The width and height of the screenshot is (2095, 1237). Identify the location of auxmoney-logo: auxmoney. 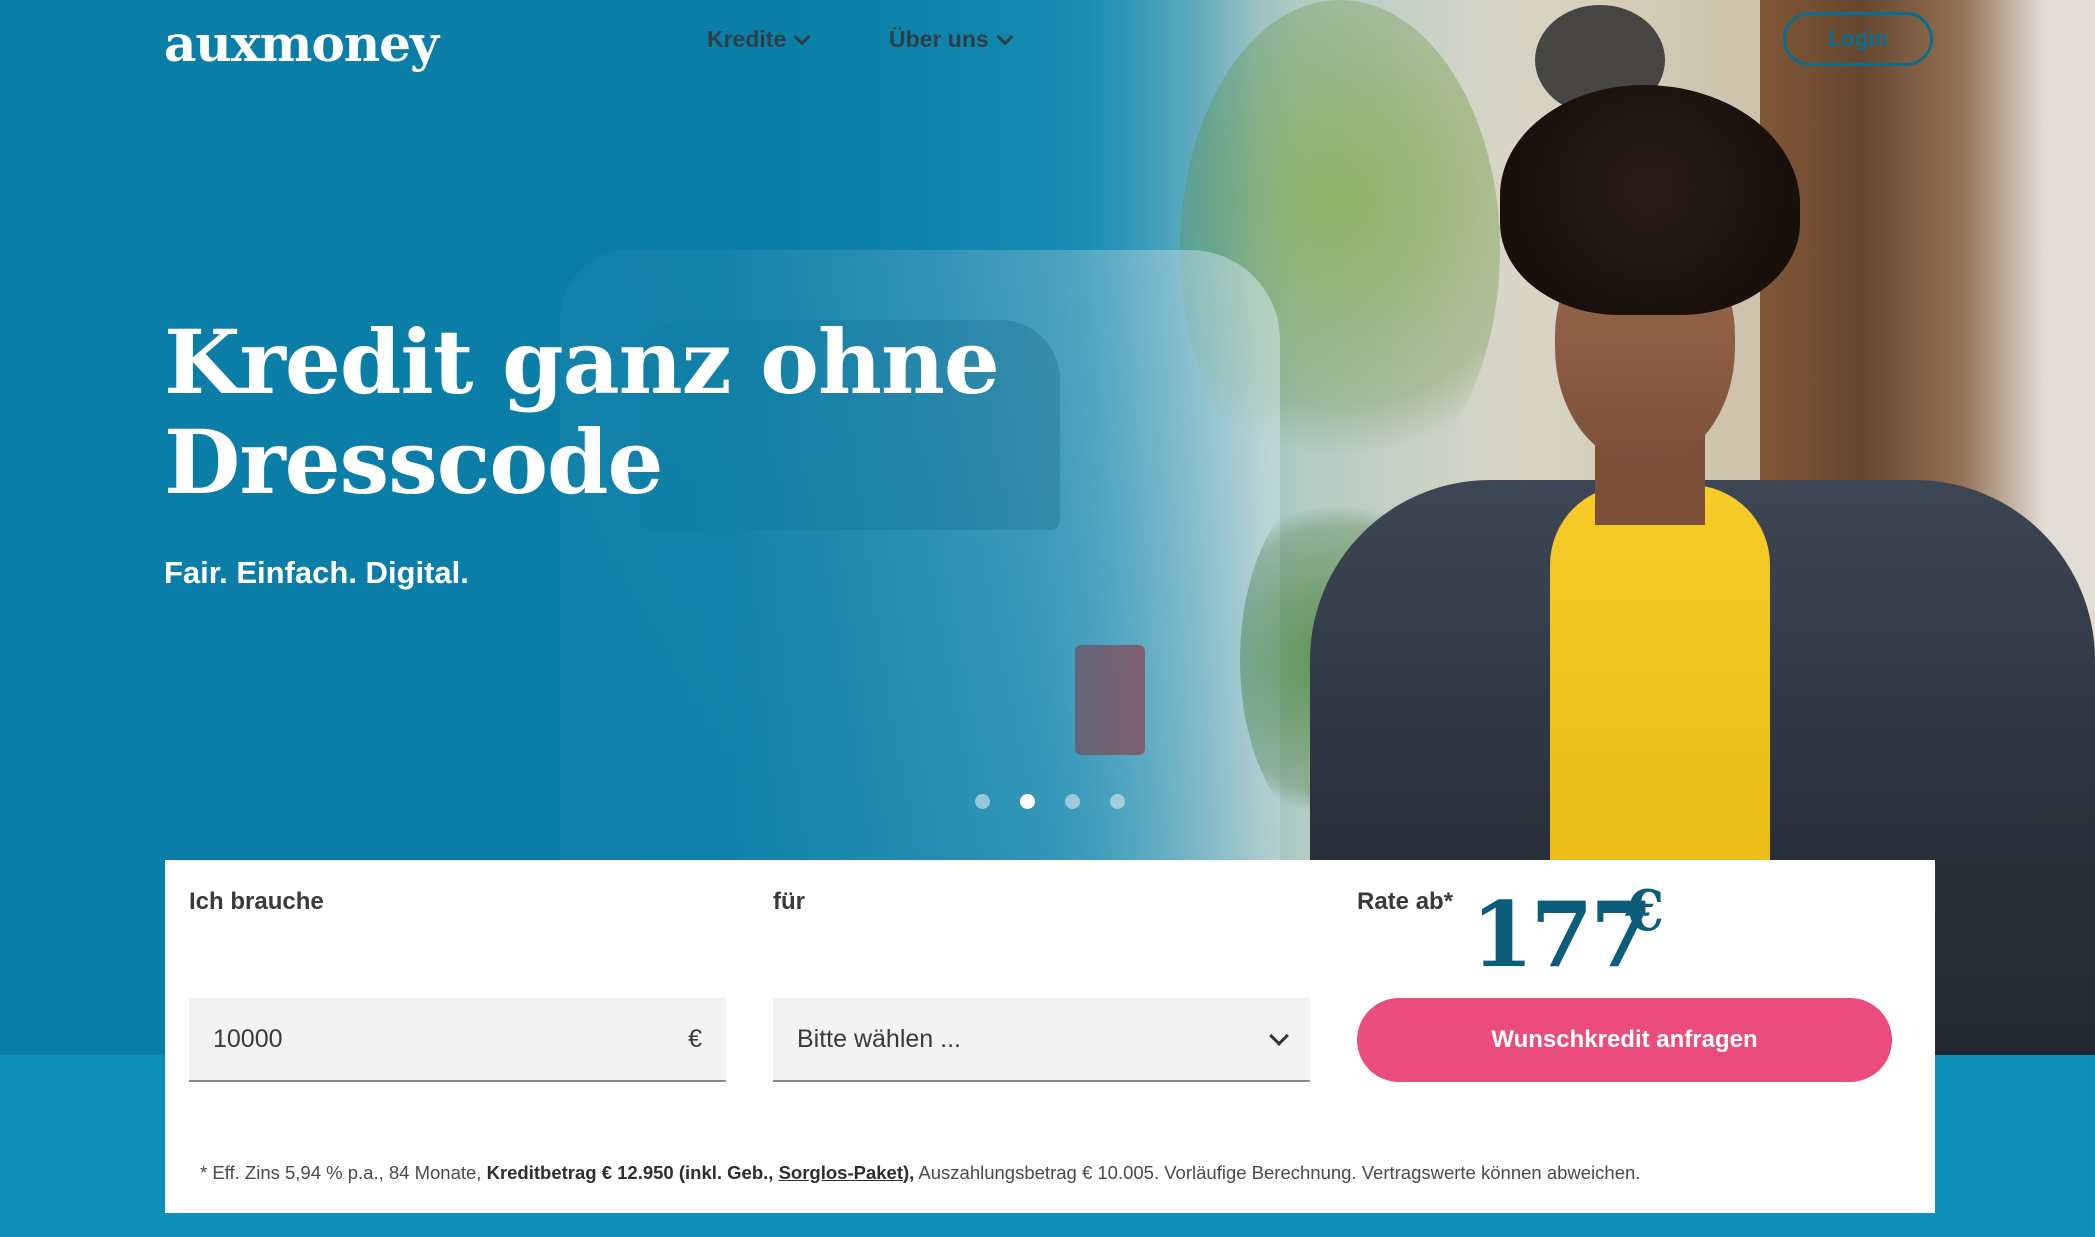
(301, 43).